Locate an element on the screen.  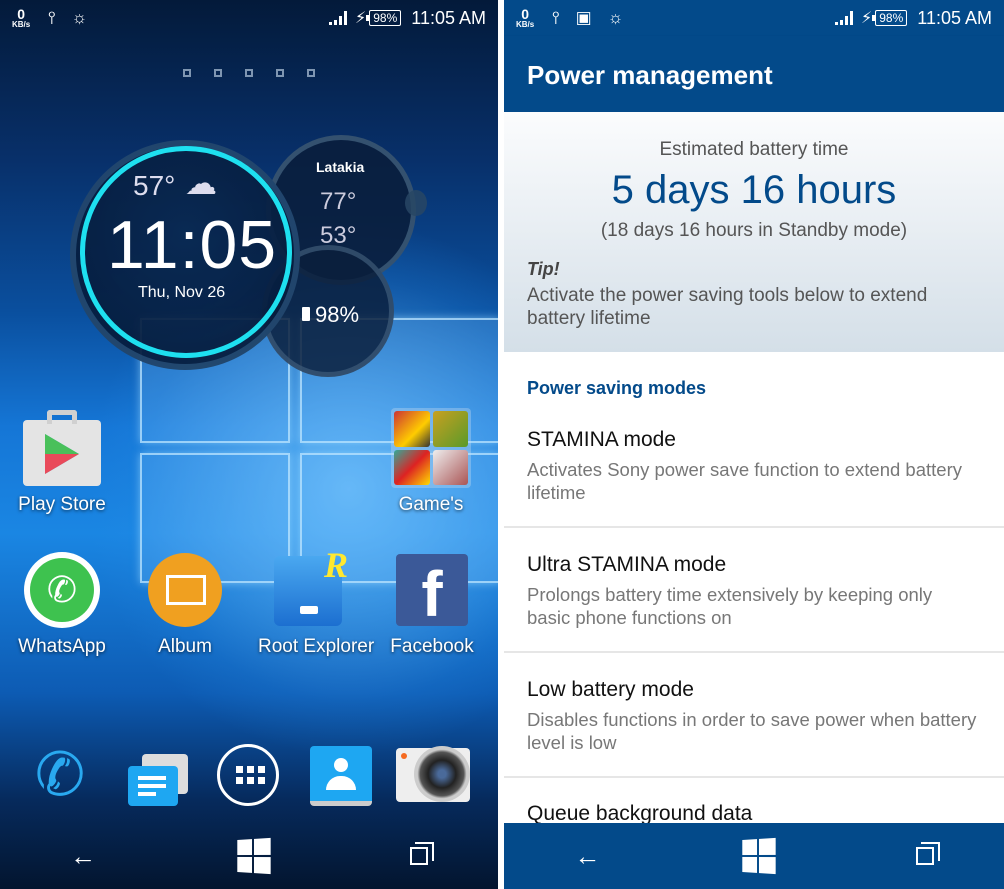
widget-battery: 98% is located at coordinates (330, 315).